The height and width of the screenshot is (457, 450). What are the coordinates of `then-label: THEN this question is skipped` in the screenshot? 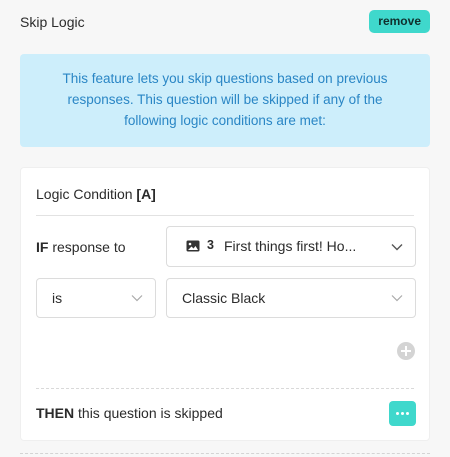 It's located at (129, 413).